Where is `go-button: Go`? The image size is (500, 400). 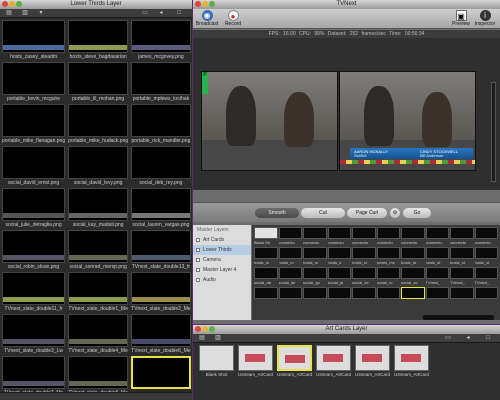
go-button: Go is located at coordinates (417, 213).